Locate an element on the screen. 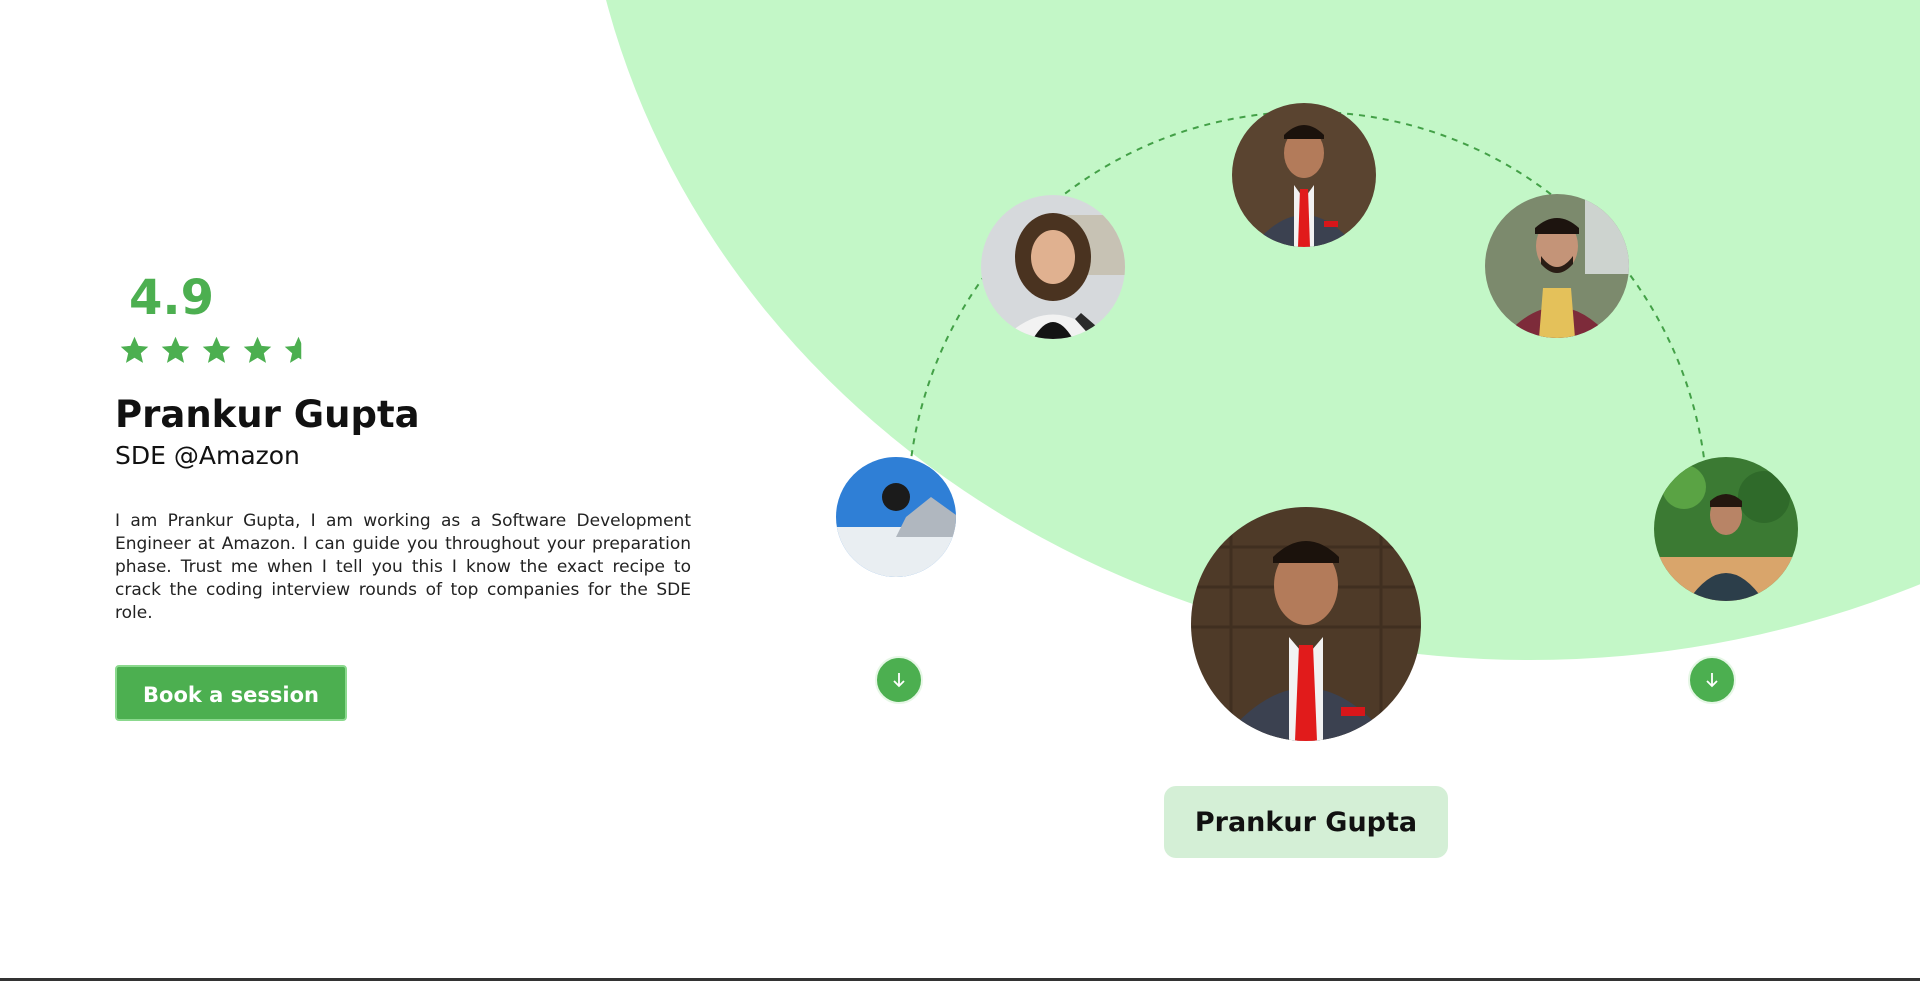  selected-mentor-avatar is located at coordinates (1306, 624).